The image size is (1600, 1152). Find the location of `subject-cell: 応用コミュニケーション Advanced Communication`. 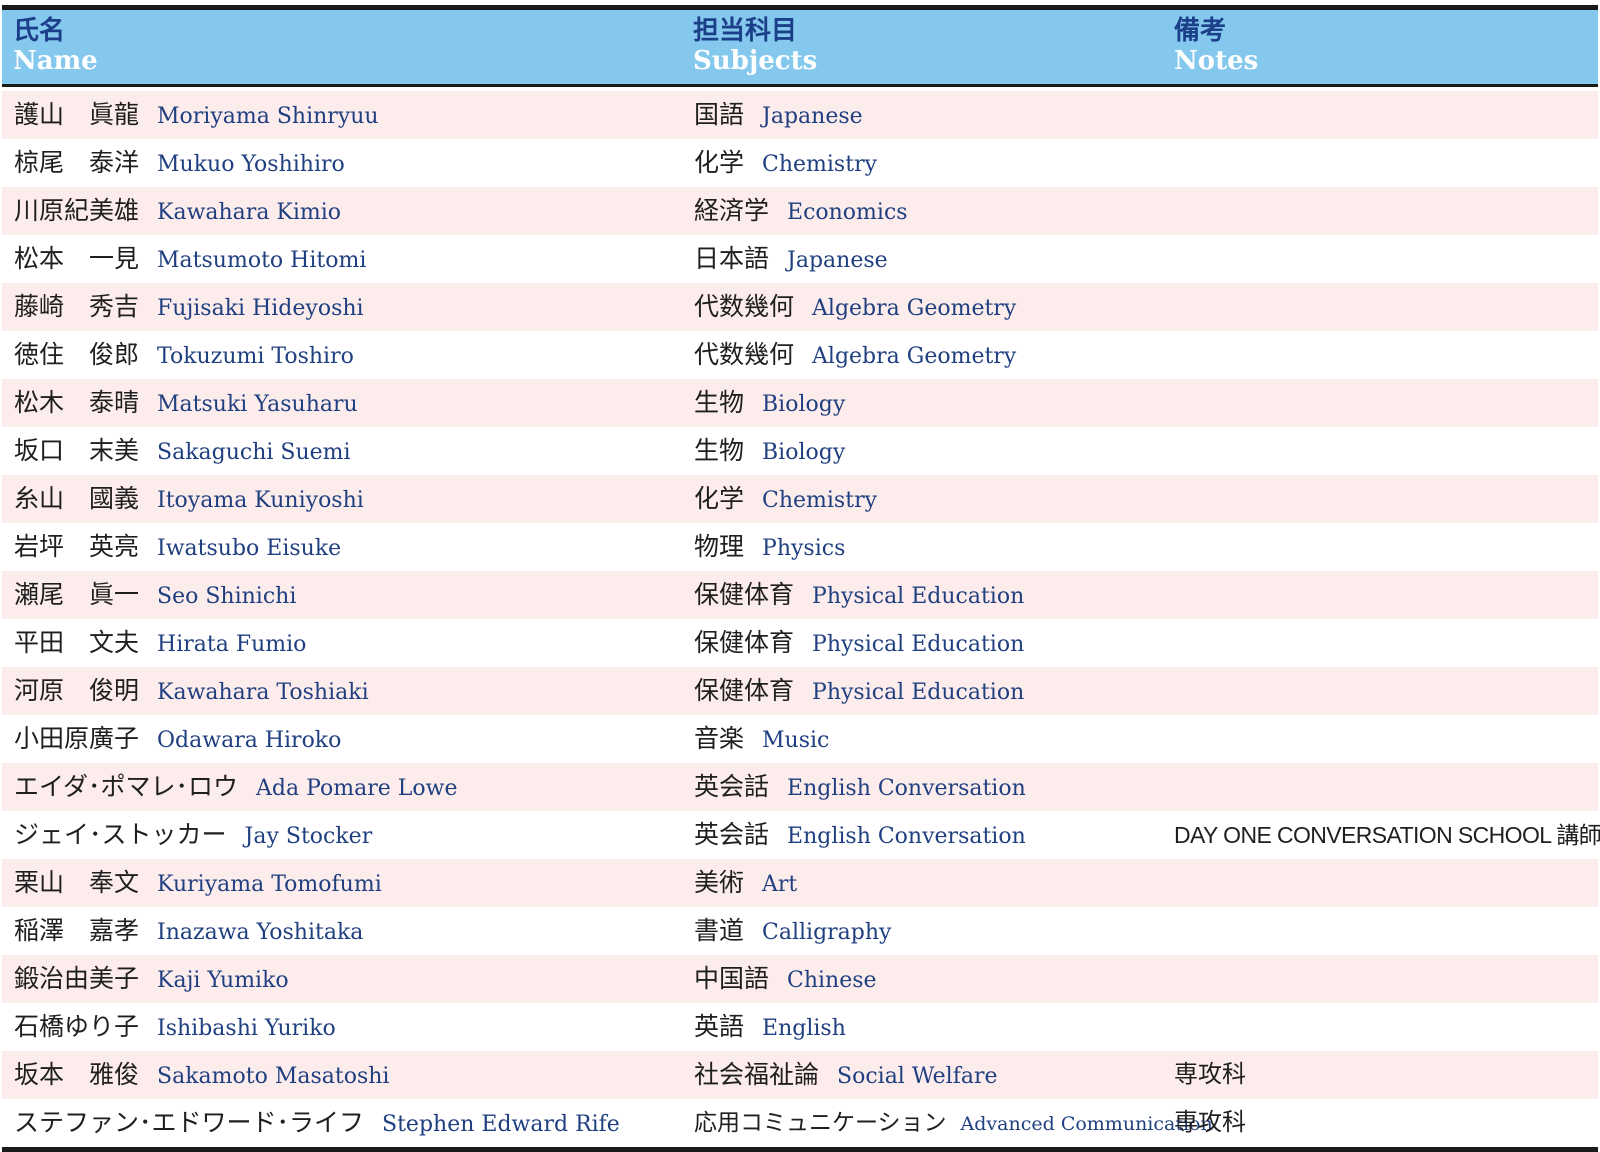

subject-cell: 応用コミュニケーション Advanced Communication is located at coordinates (953, 1123).